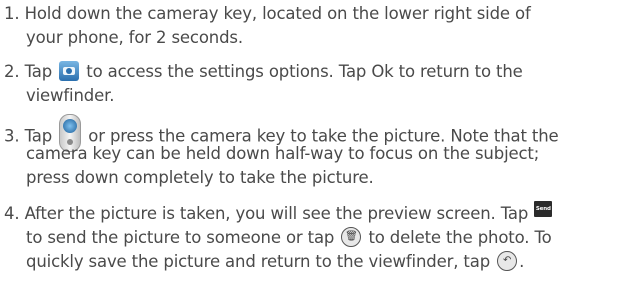 This screenshot has width=632, height=304. What do you see at coordinates (69, 70) in the screenshot?
I see `camera-settings-icon` at bounding box center [69, 70].